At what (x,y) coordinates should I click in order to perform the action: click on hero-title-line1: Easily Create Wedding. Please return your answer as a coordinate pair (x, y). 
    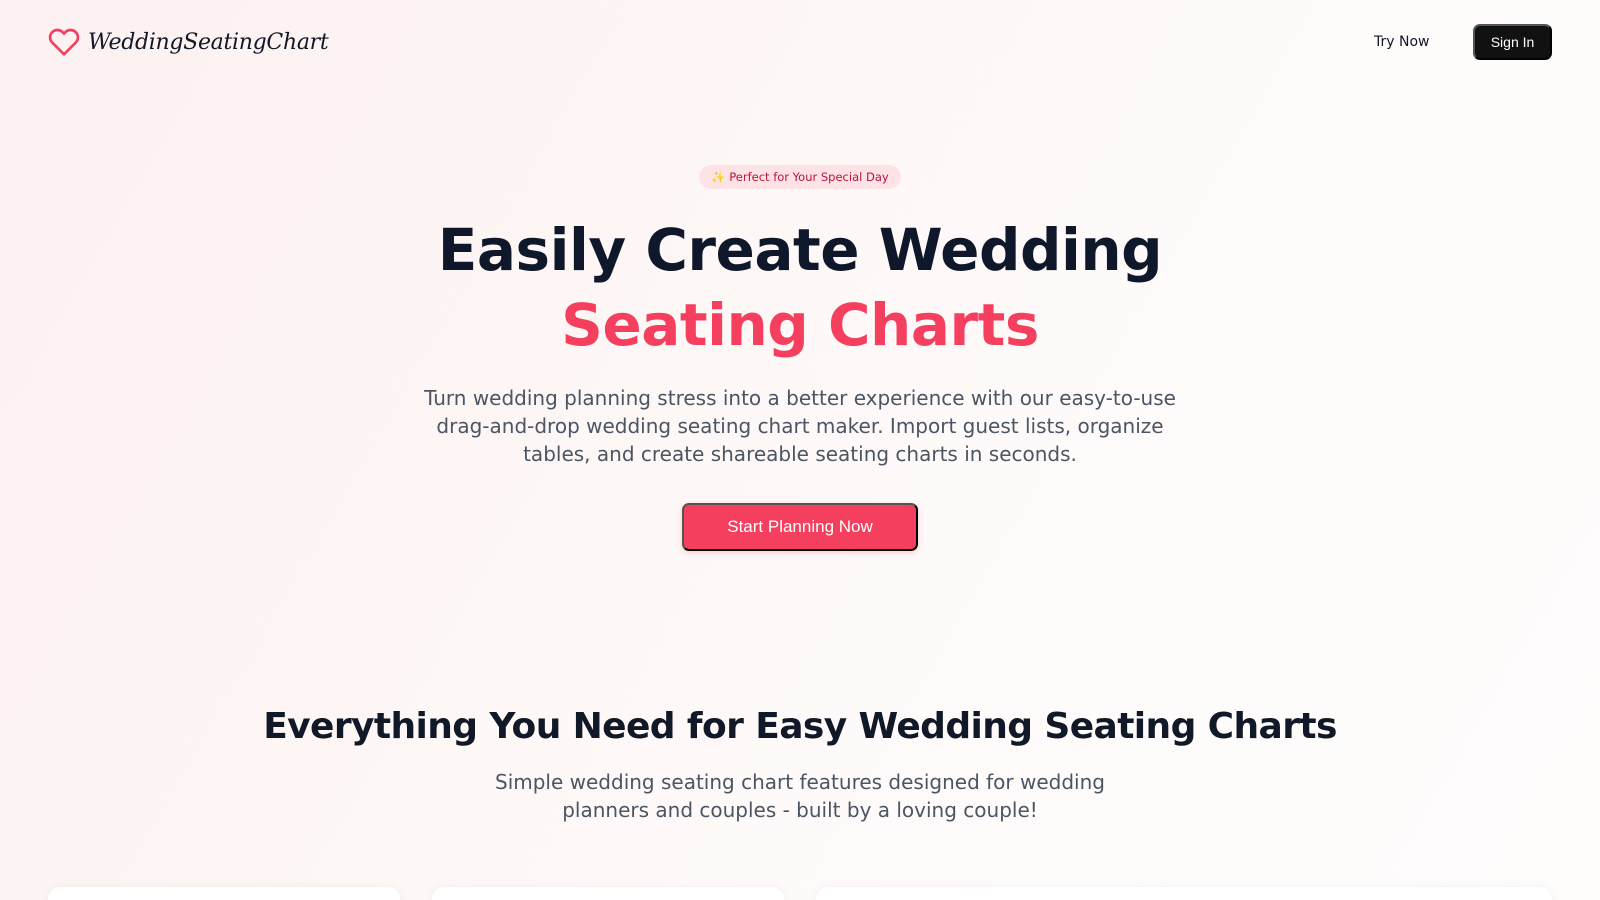
    Looking at the image, I should click on (800, 250).